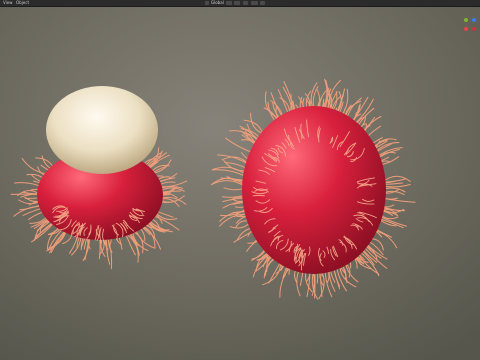  Describe the element at coordinates (237, 3) in the screenshot. I see `snap-icon` at that location.